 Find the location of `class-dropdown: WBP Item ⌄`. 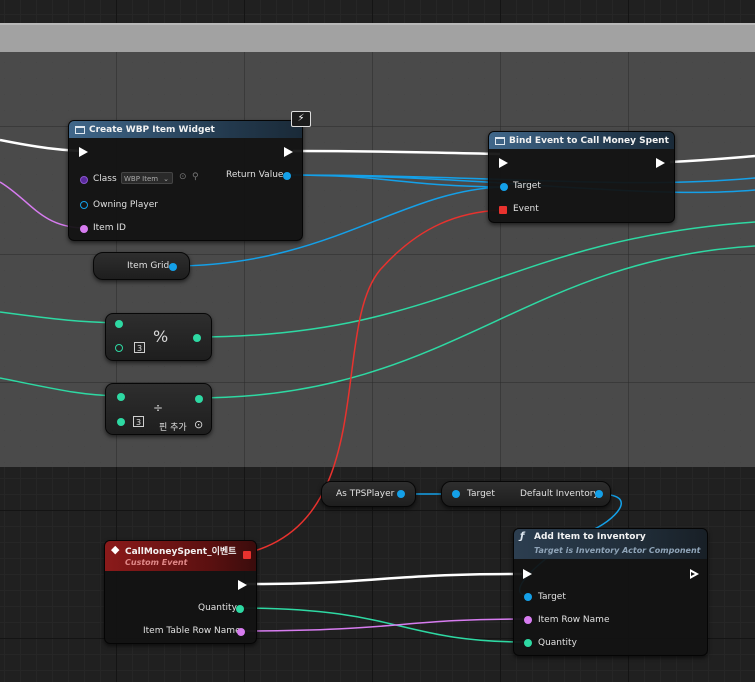

class-dropdown: WBP Item ⌄ is located at coordinates (147, 178).